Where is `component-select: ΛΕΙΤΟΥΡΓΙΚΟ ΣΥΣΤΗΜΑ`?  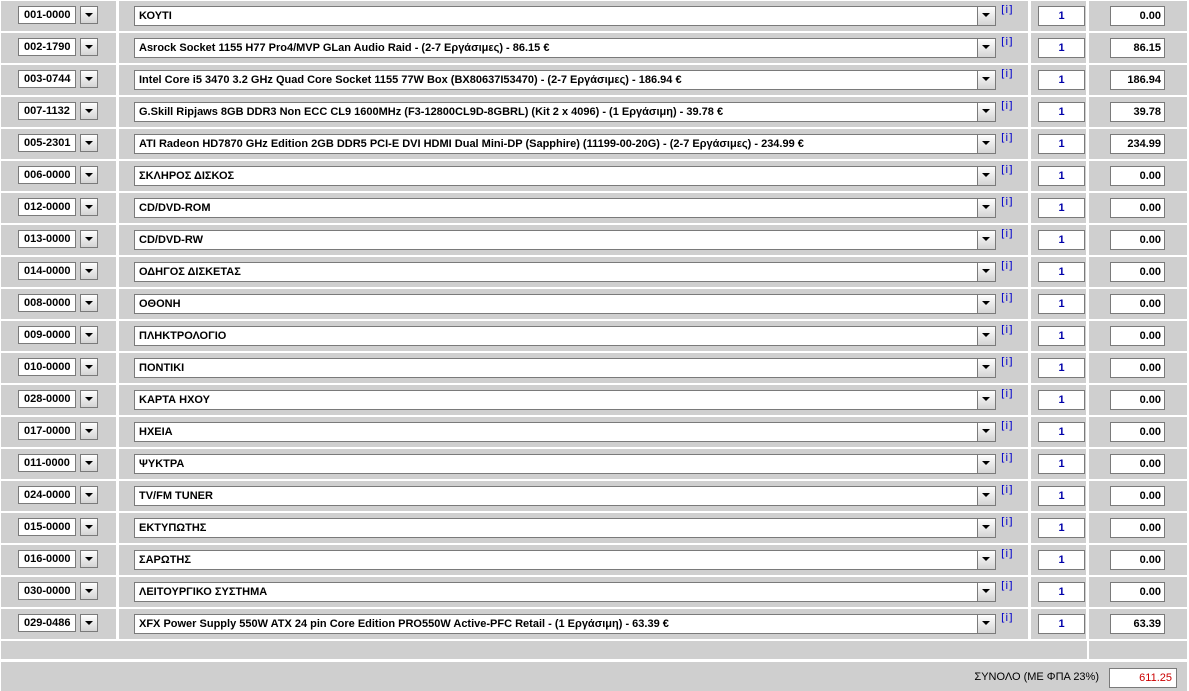
component-select: ΛΕΙΤΟΥΡΓΙΚΟ ΣΥΣΤΗΜΑ is located at coordinates (565, 592).